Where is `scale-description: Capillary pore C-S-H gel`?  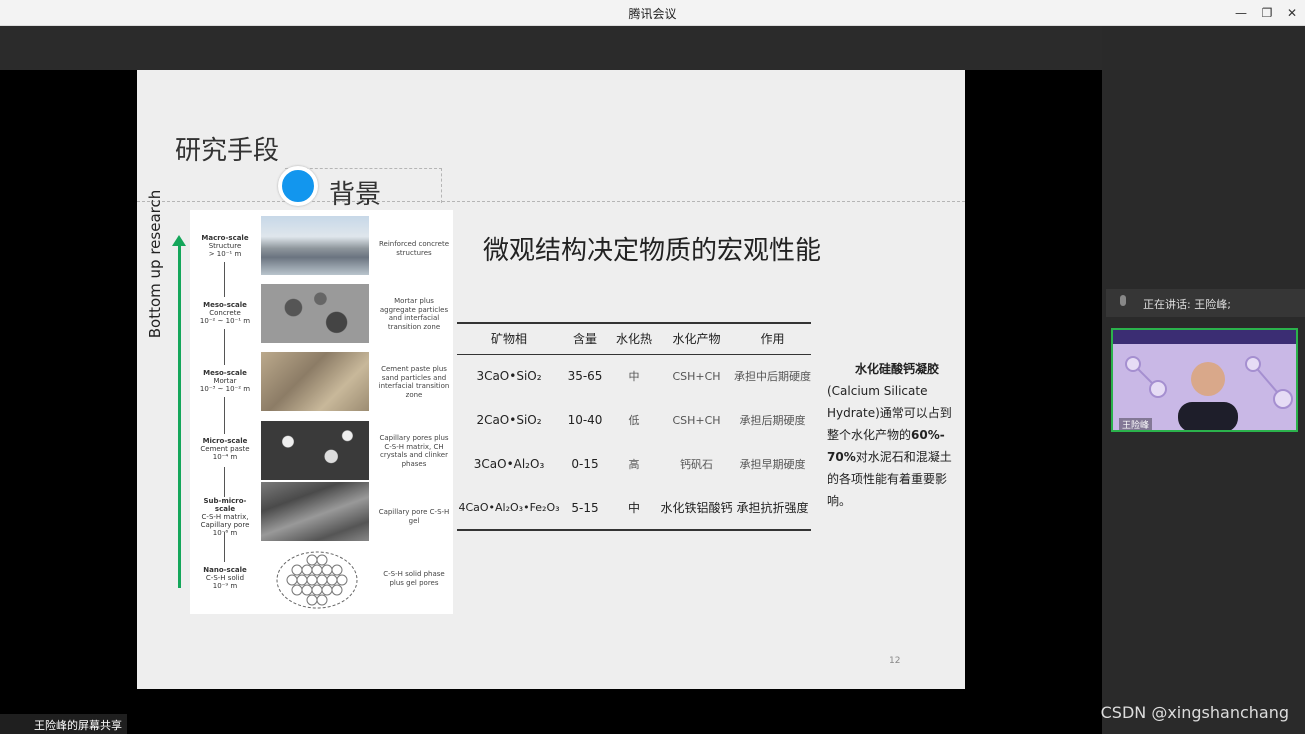 scale-description: Capillary pore C-S-H gel is located at coordinates (414, 516).